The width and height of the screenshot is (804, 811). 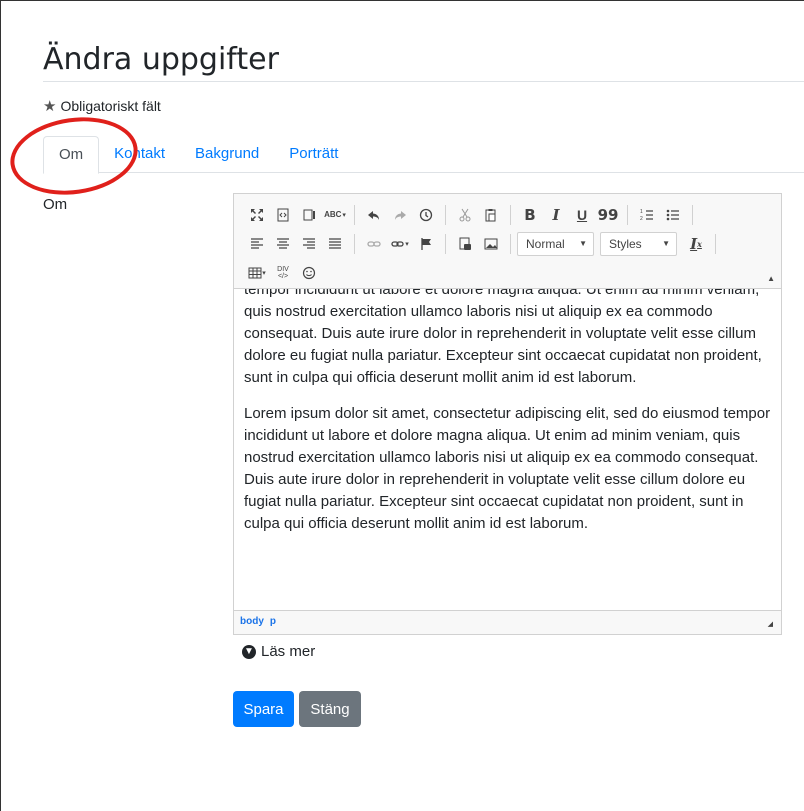 What do you see at coordinates (641, 212) in the screenshot?
I see `svg-text: 1` at bounding box center [641, 212].